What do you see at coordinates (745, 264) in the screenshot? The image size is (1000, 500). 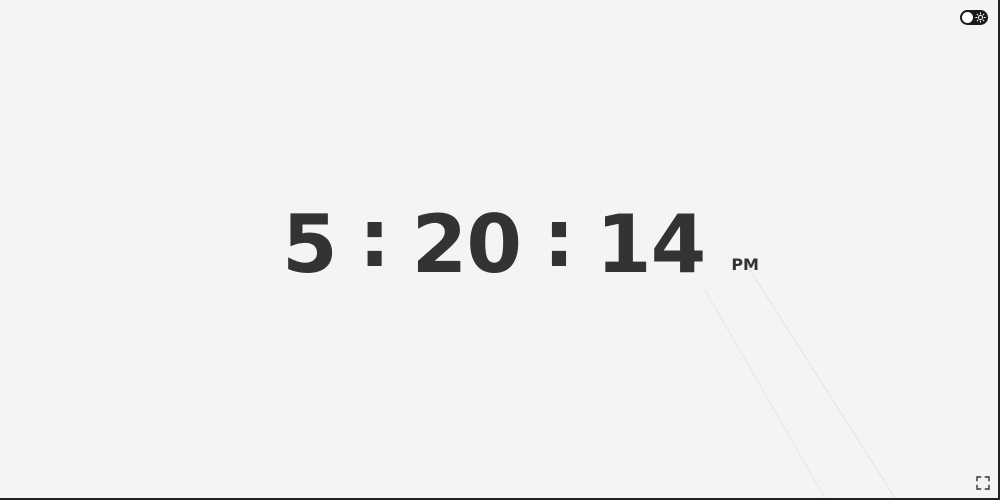 I see `clock-period: PM` at bounding box center [745, 264].